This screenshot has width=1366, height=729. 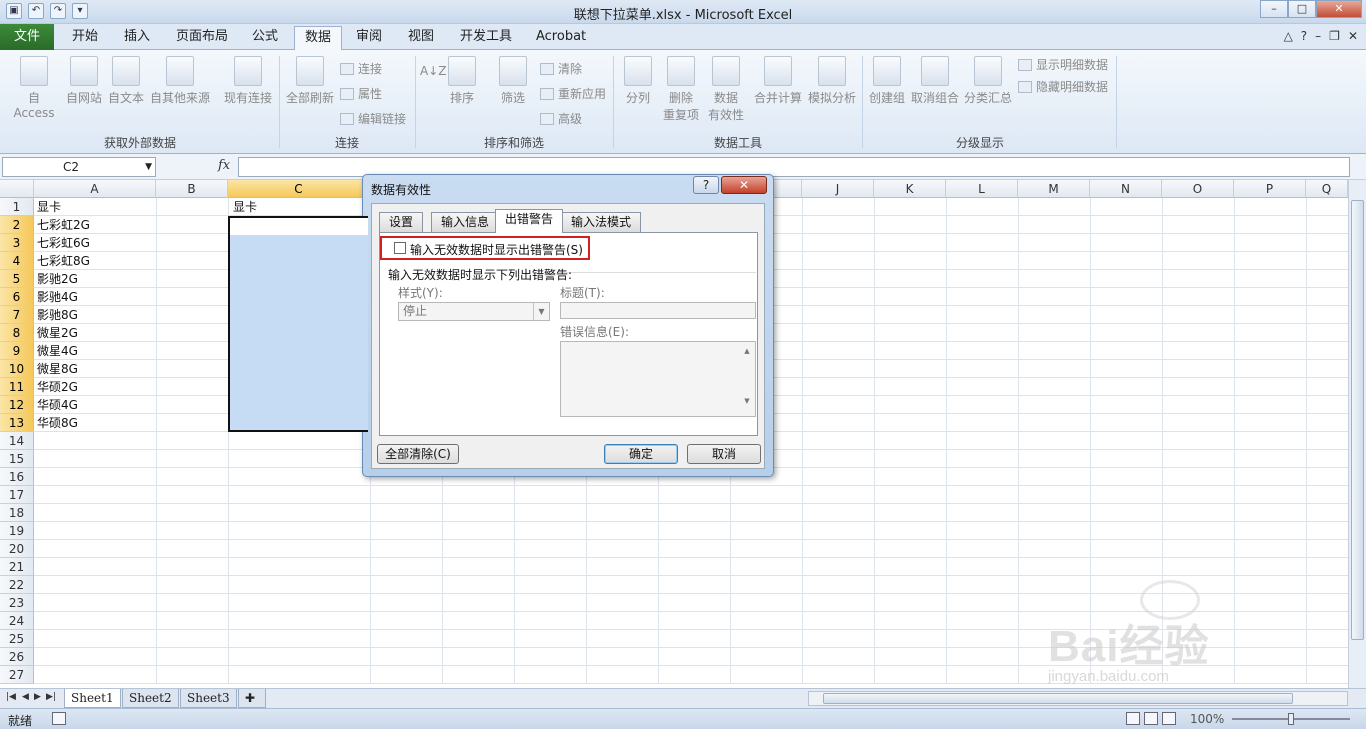 What do you see at coordinates (27, 37) in the screenshot?
I see `tab-file: 文件` at bounding box center [27, 37].